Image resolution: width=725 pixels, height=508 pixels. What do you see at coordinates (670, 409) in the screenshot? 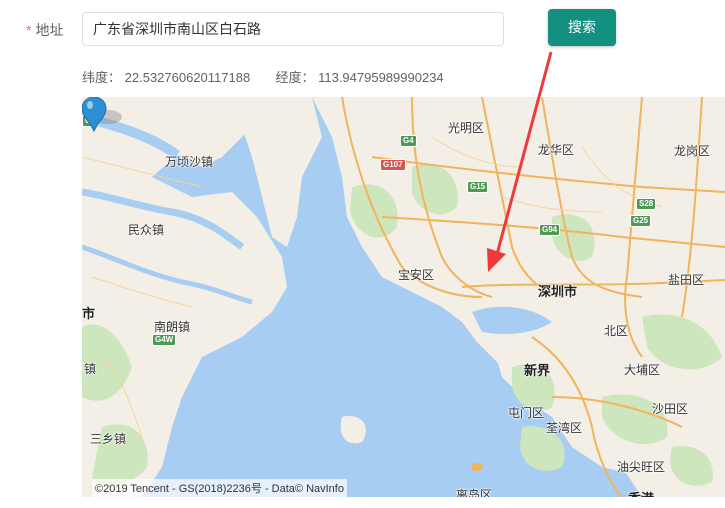
I see `place-label: 沙田区` at bounding box center [670, 409].